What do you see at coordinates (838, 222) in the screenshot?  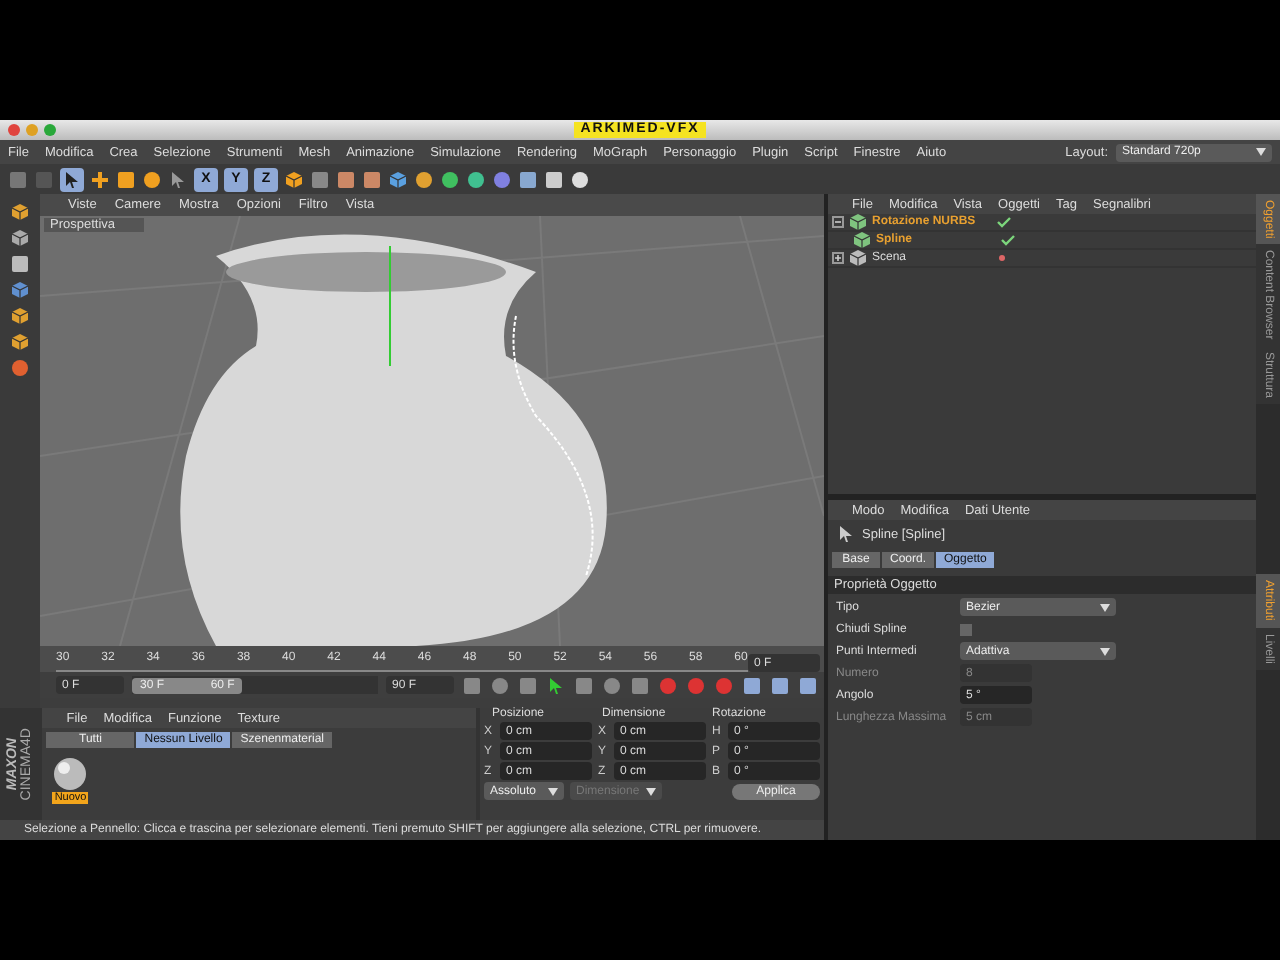 I see `collapse-toggle` at bounding box center [838, 222].